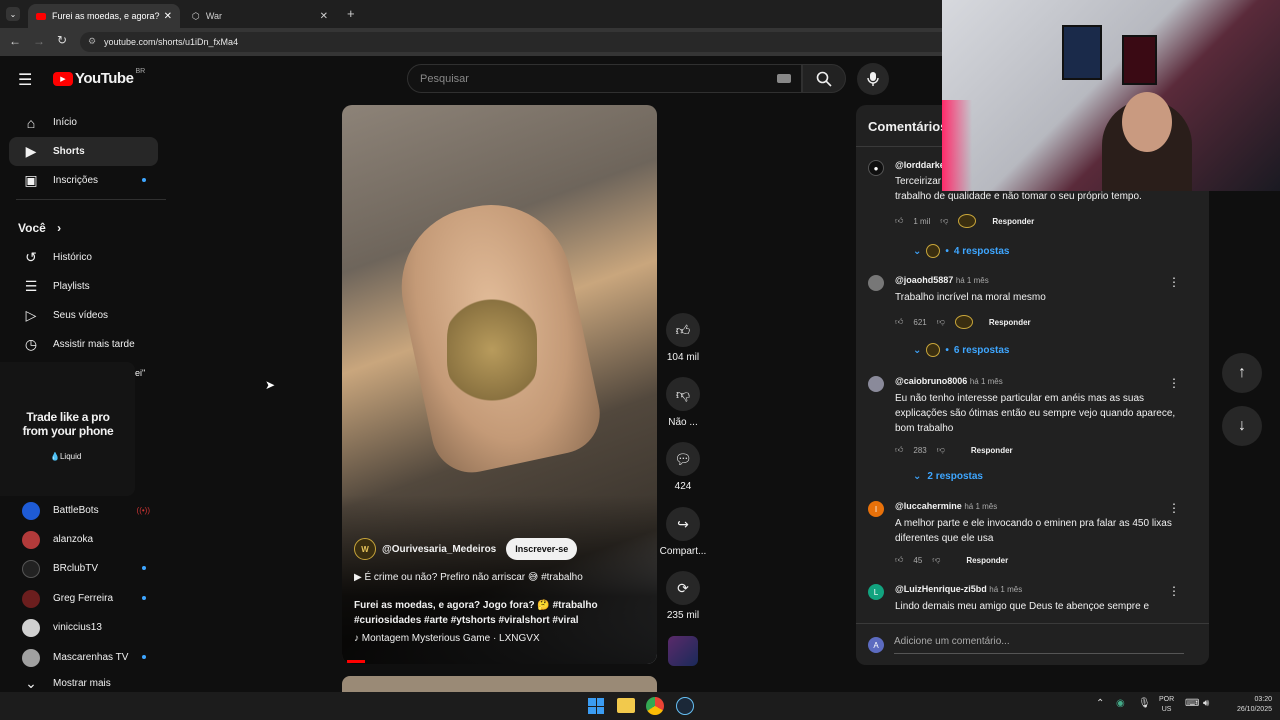 This screenshot has height=720, width=1280. Describe the element at coordinates (76, 568) in the screenshot. I see `channel-name: BRclubTV` at that location.